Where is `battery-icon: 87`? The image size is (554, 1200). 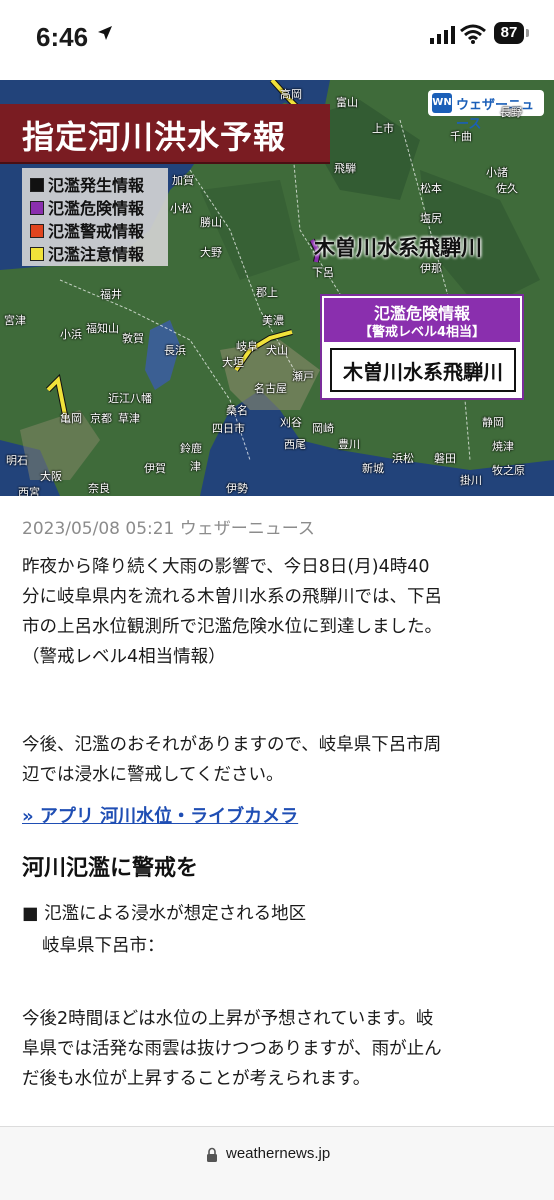 battery-icon: 87 is located at coordinates (509, 33).